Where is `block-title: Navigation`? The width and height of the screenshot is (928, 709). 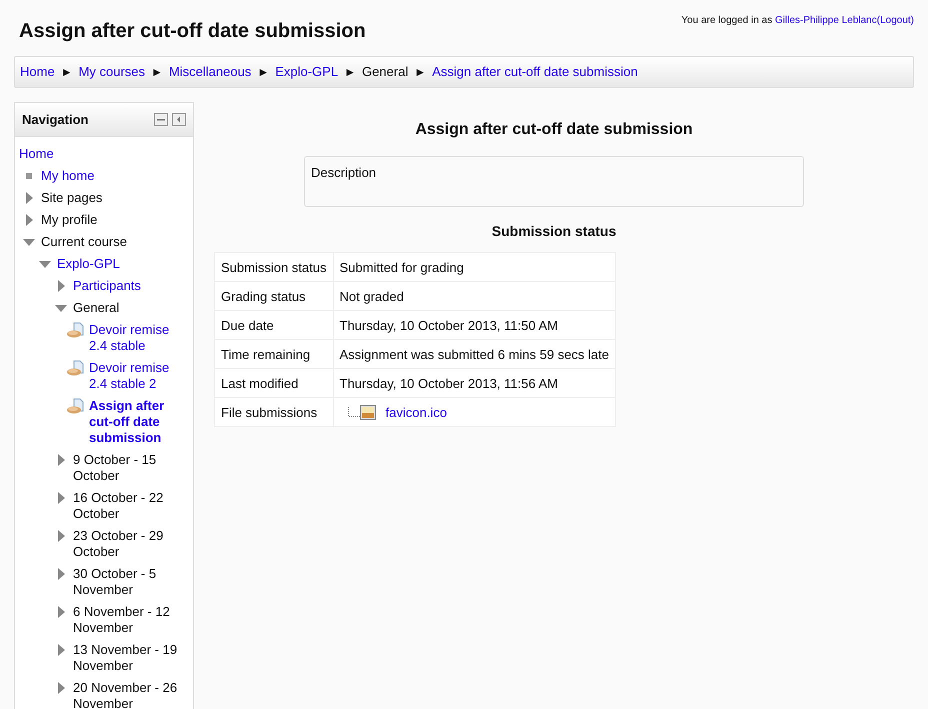
block-title: Navigation is located at coordinates (55, 119).